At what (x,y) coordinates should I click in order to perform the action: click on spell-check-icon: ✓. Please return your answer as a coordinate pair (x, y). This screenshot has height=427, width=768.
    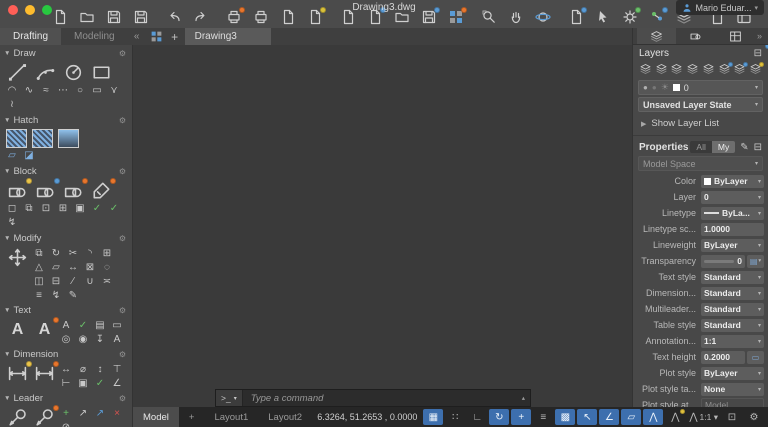
    Looking at the image, I should click on (83, 326).